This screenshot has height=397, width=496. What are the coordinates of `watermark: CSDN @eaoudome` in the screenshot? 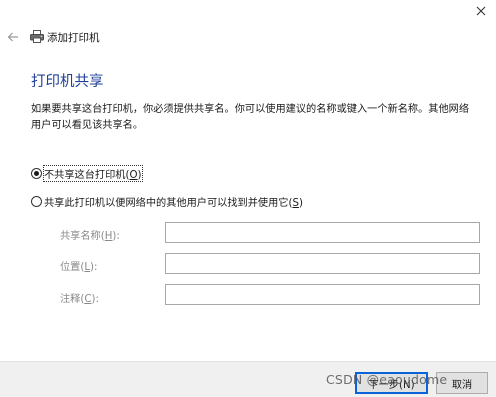 It's located at (387, 379).